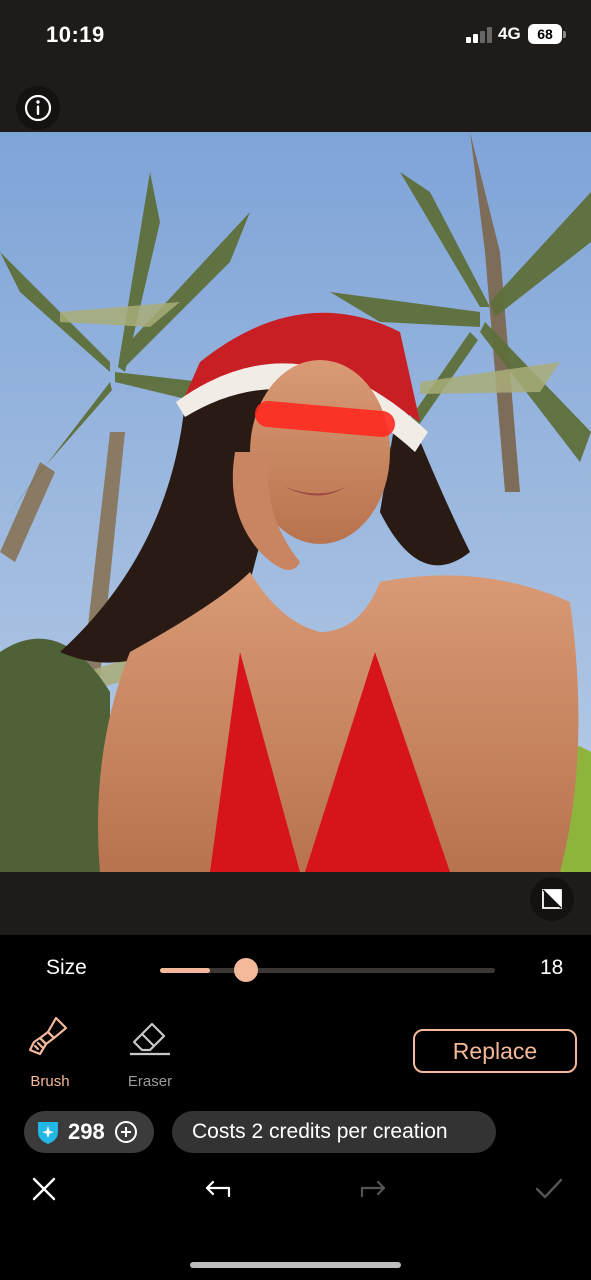 This screenshot has height=1280, width=591. What do you see at coordinates (75, 34) in the screenshot?
I see `status-time: 10:19` at bounding box center [75, 34].